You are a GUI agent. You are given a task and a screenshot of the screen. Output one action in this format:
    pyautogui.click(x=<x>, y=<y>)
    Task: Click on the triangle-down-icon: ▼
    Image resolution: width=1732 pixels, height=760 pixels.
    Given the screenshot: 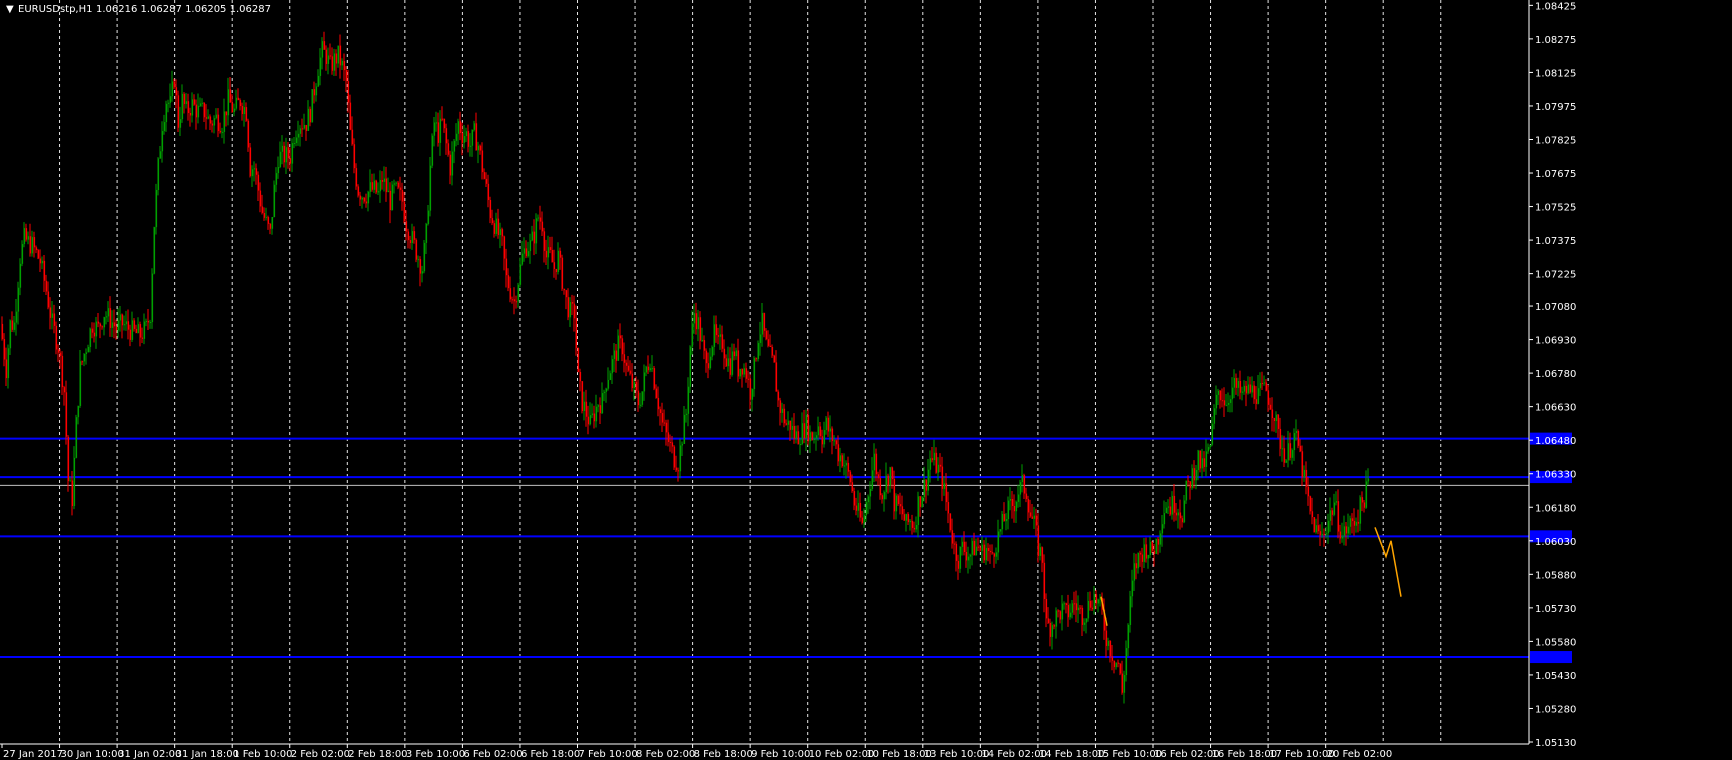 What is the action you would take?
    pyautogui.click(x=10, y=9)
    